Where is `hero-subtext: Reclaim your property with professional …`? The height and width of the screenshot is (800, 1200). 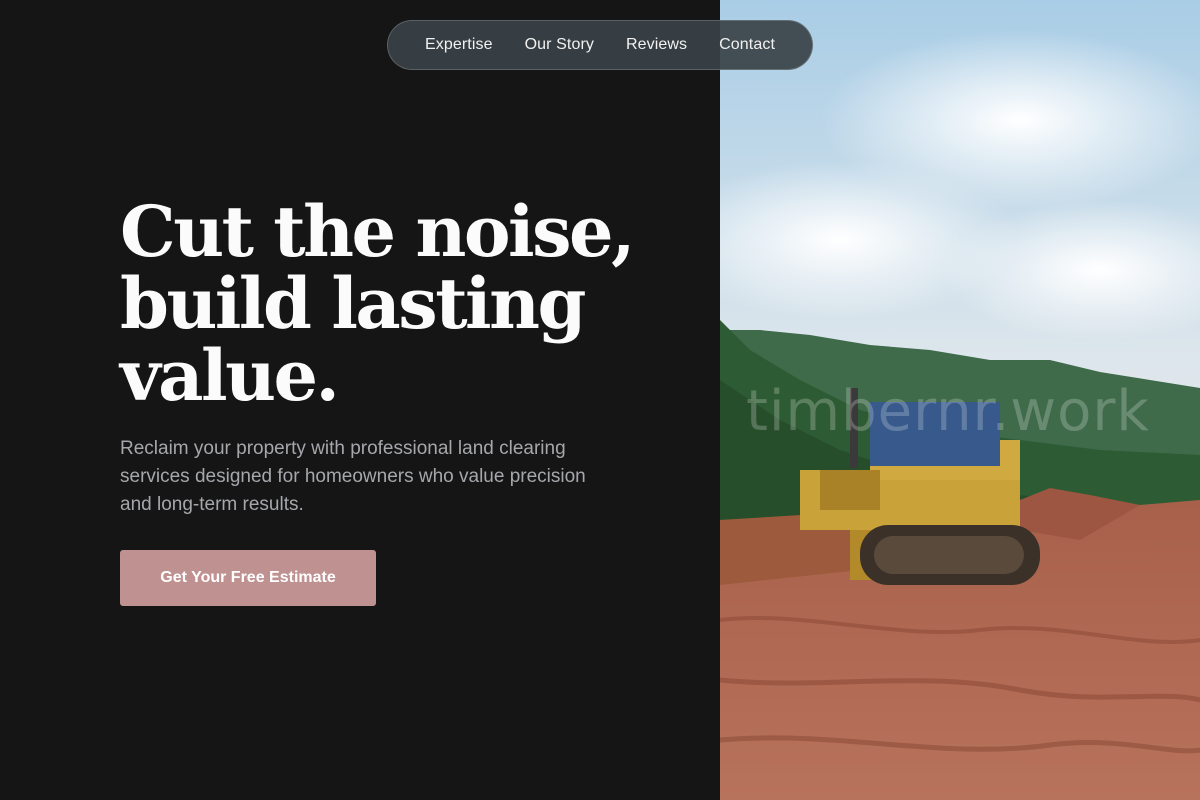
hero-subtext: Reclaim your property with professional … is located at coordinates (353, 476).